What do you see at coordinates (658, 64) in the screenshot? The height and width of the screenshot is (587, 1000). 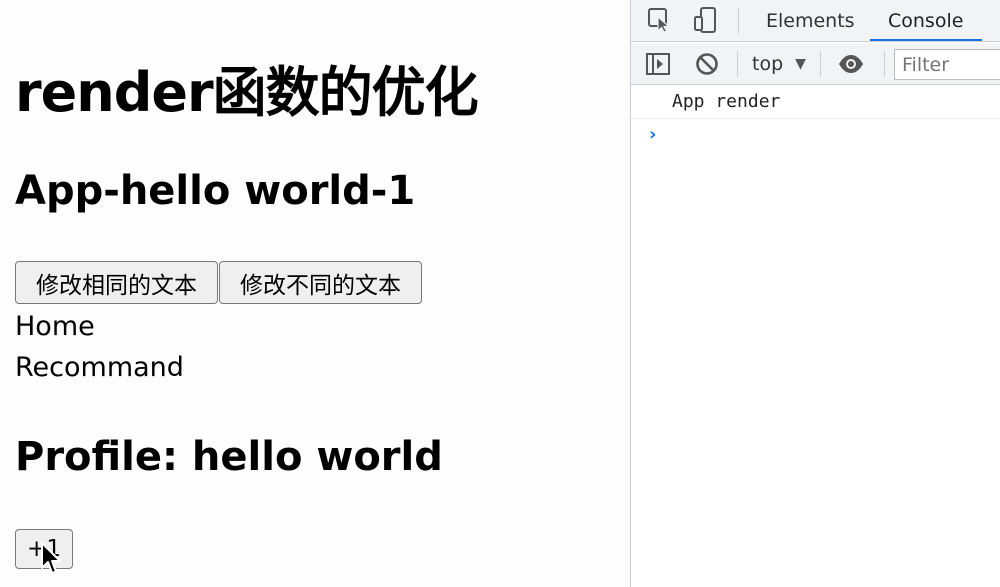 I see `show-sidebar-icon` at bounding box center [658, 64].